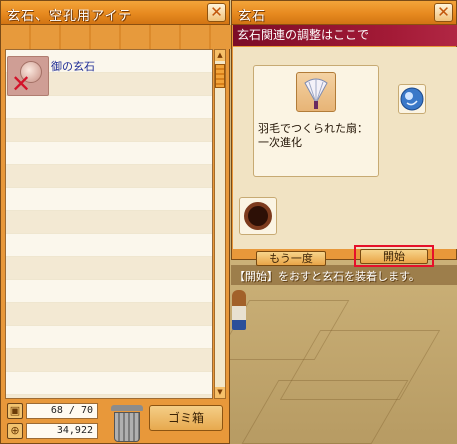 The height and width of the screenshot is (444, 457). I want to click on blue-orb-icon, so click(412, 99).